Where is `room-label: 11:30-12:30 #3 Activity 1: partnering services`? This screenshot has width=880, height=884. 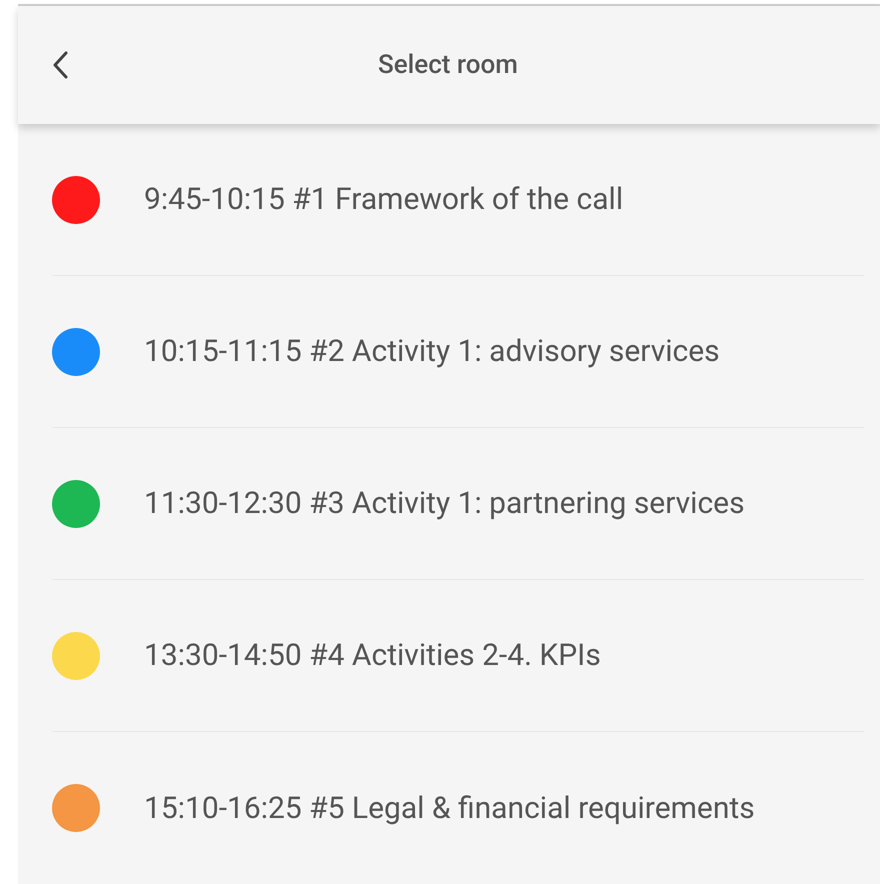 room-label: 11:30-12:30 #3 Activity 1: partnering services is located at coordinates (444, 504).